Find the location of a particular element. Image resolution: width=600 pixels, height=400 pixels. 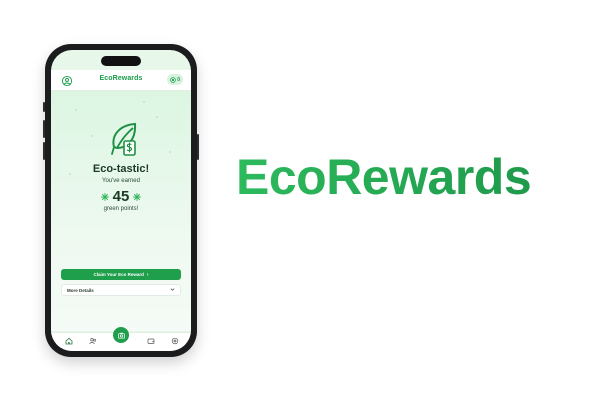

more-details-label: More Details is located at coordinates (80, 290).